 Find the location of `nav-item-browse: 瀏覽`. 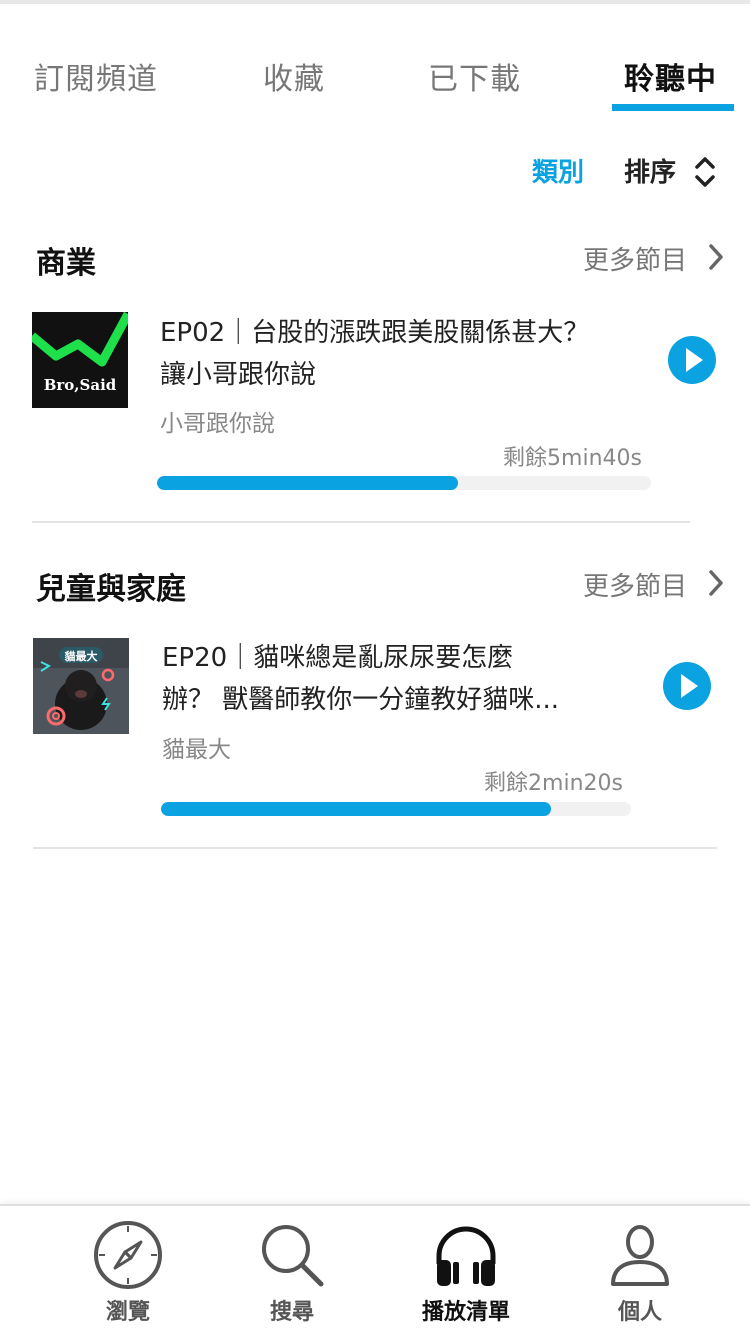

nav-item-browse: 瀏覽 is located at coordinates (128, 1272).